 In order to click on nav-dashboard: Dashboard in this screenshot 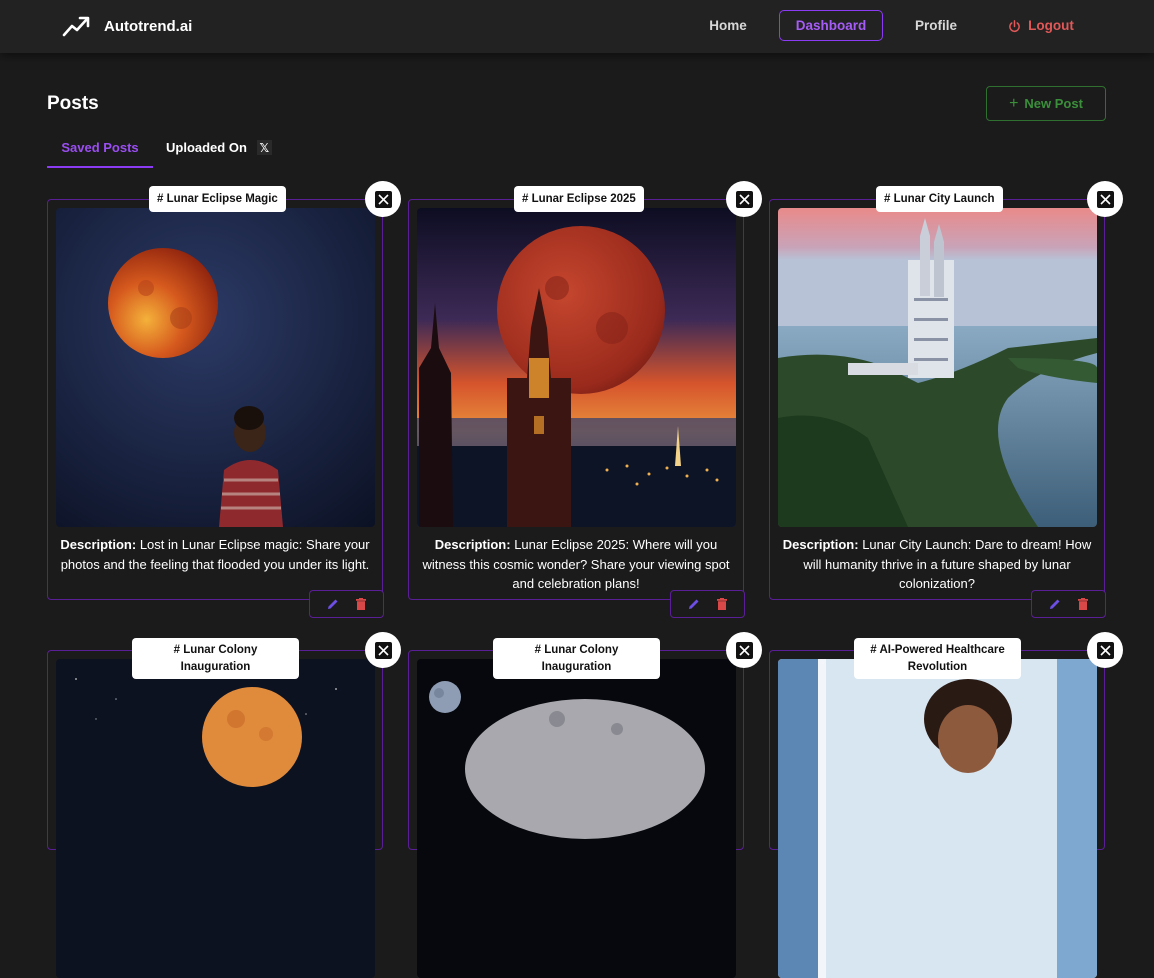, I will do `click(831, 25)`.